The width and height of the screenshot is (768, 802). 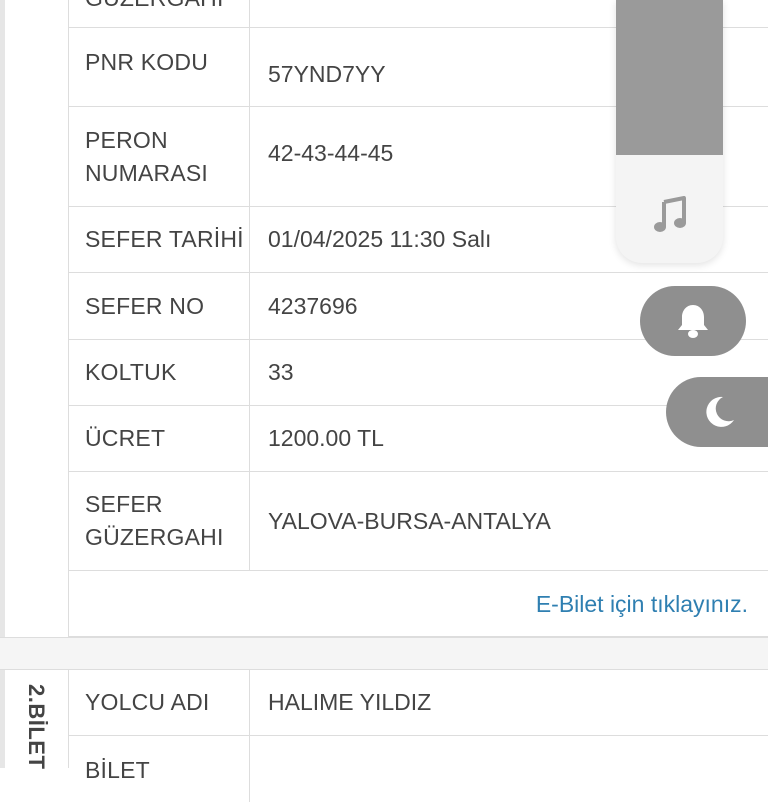 What do you see at coordinates (131, 372) in the screenshot?
I see `seat-label-text: KOLTUK` at bounding box center [131, 372].